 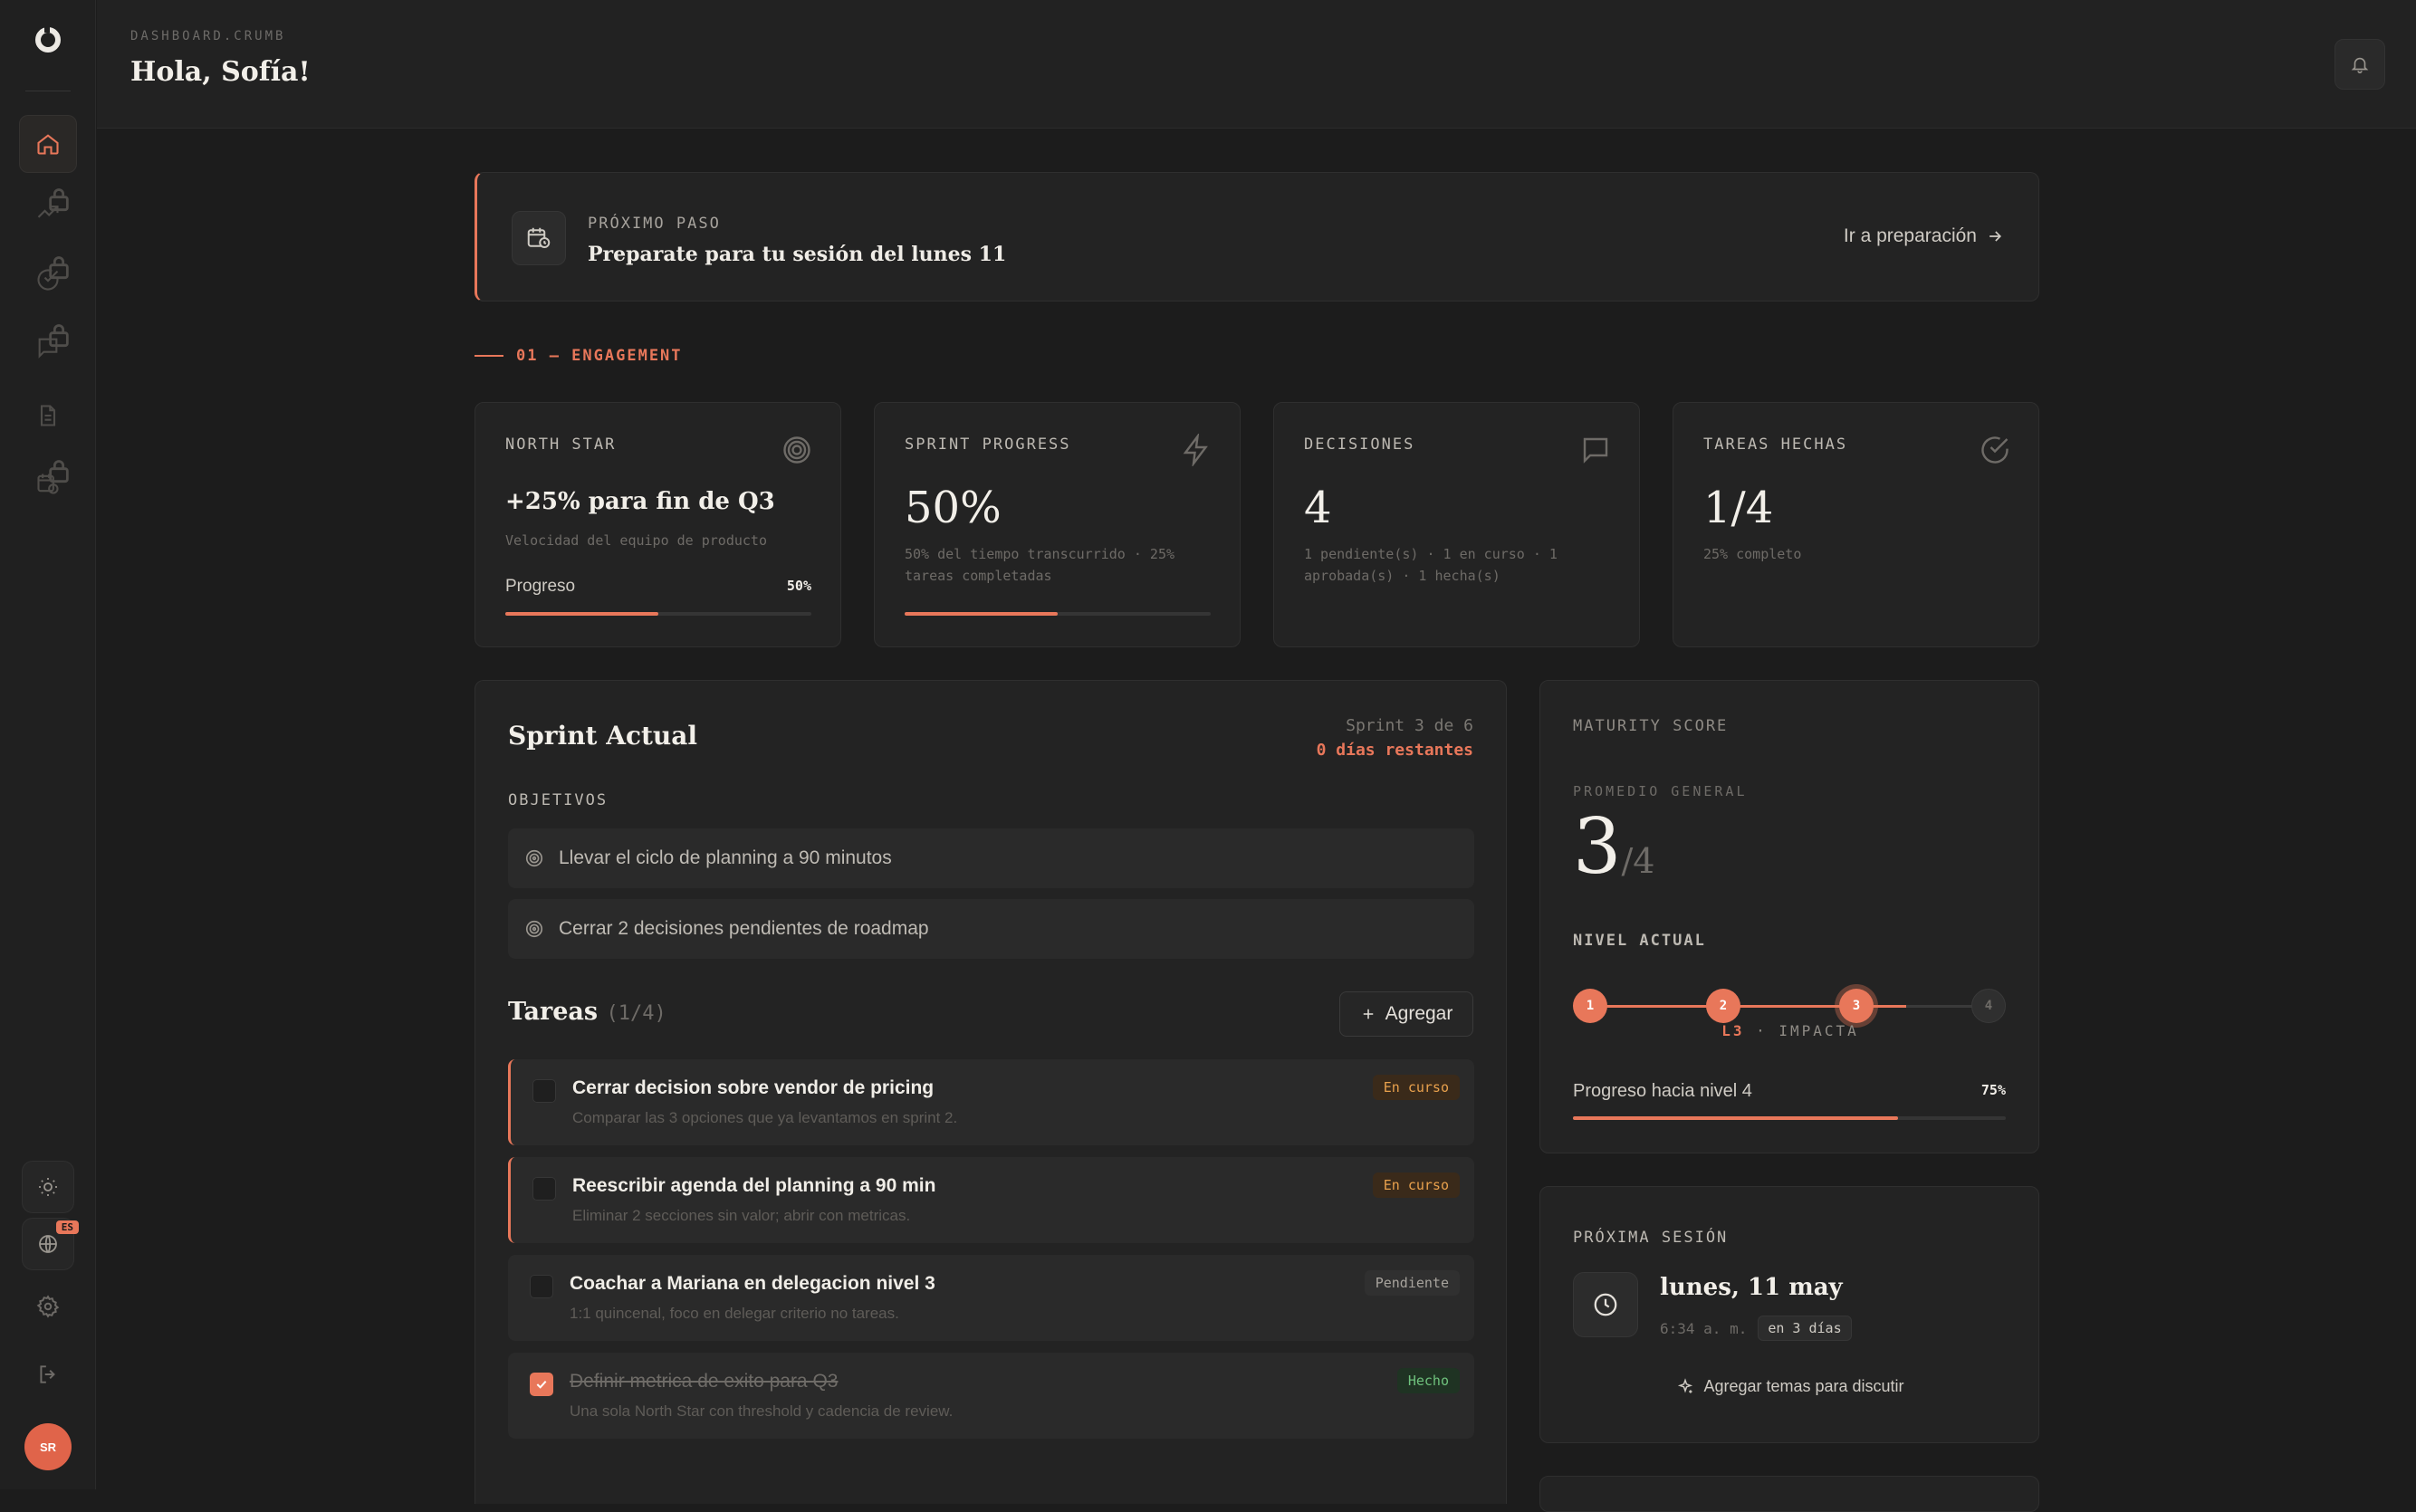 What do you see at coordinates (1789, 1494) in the screenshot?
I see `next-card-peek` at bounding box center [1789, 1494].